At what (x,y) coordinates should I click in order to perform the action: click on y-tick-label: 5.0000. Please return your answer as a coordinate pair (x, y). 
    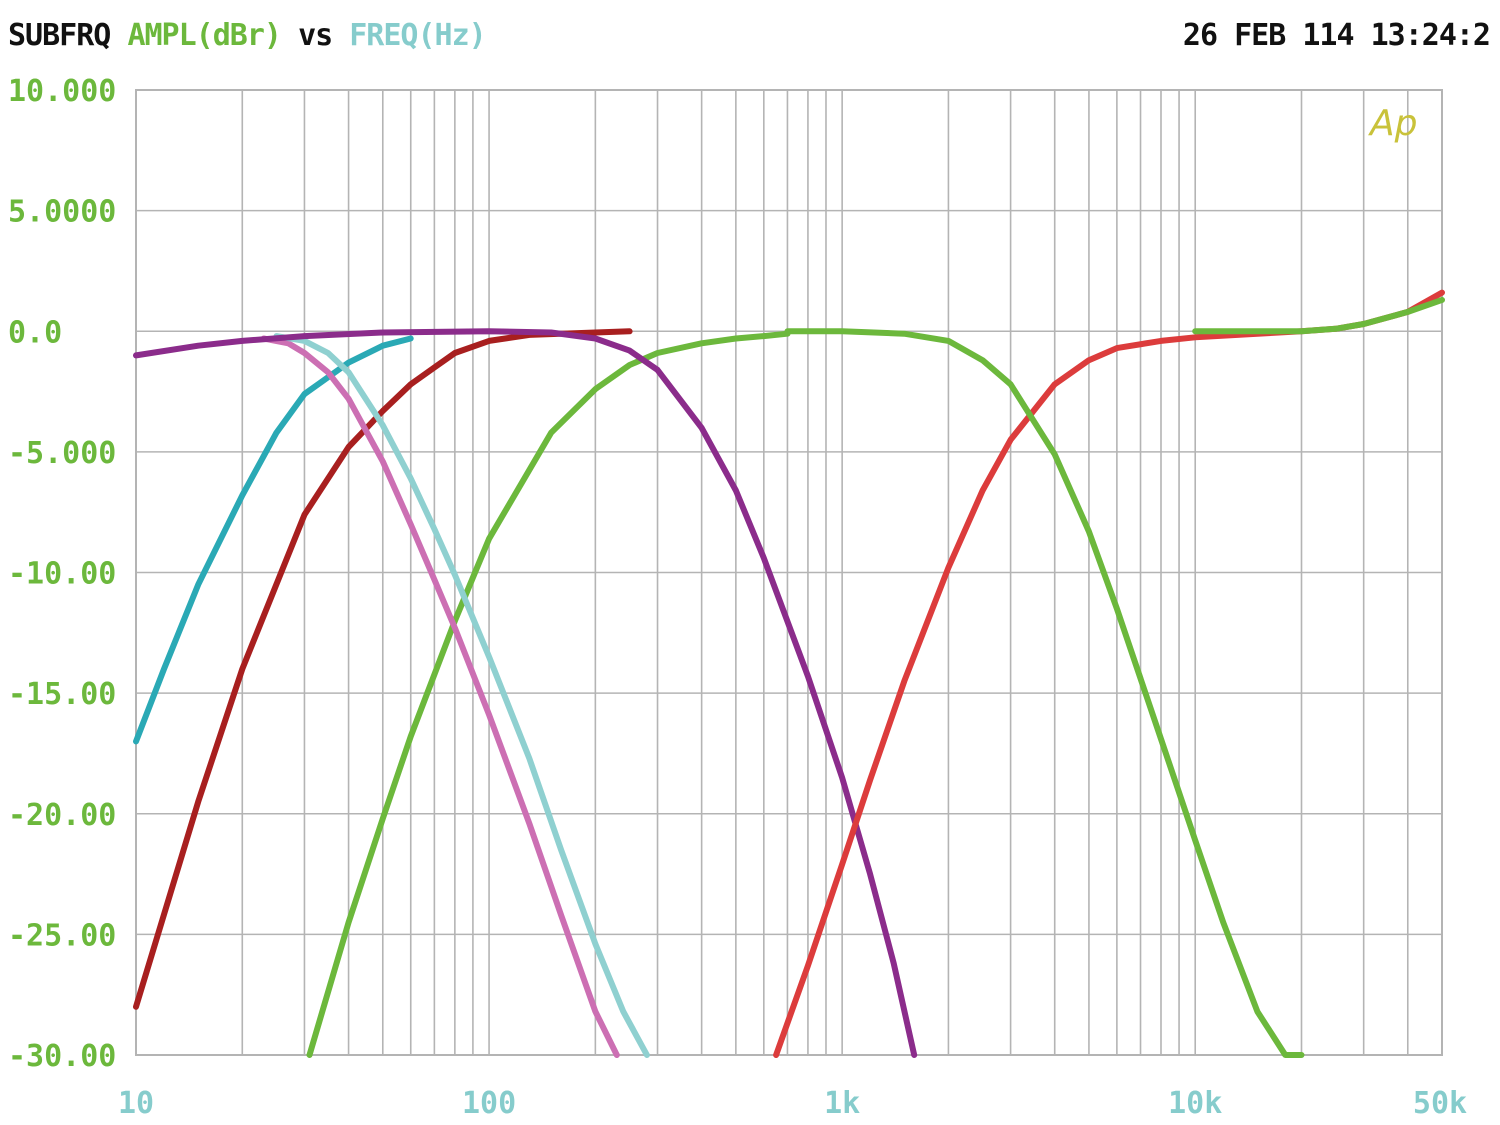
    Looking at the image, I should click on (62, 212).